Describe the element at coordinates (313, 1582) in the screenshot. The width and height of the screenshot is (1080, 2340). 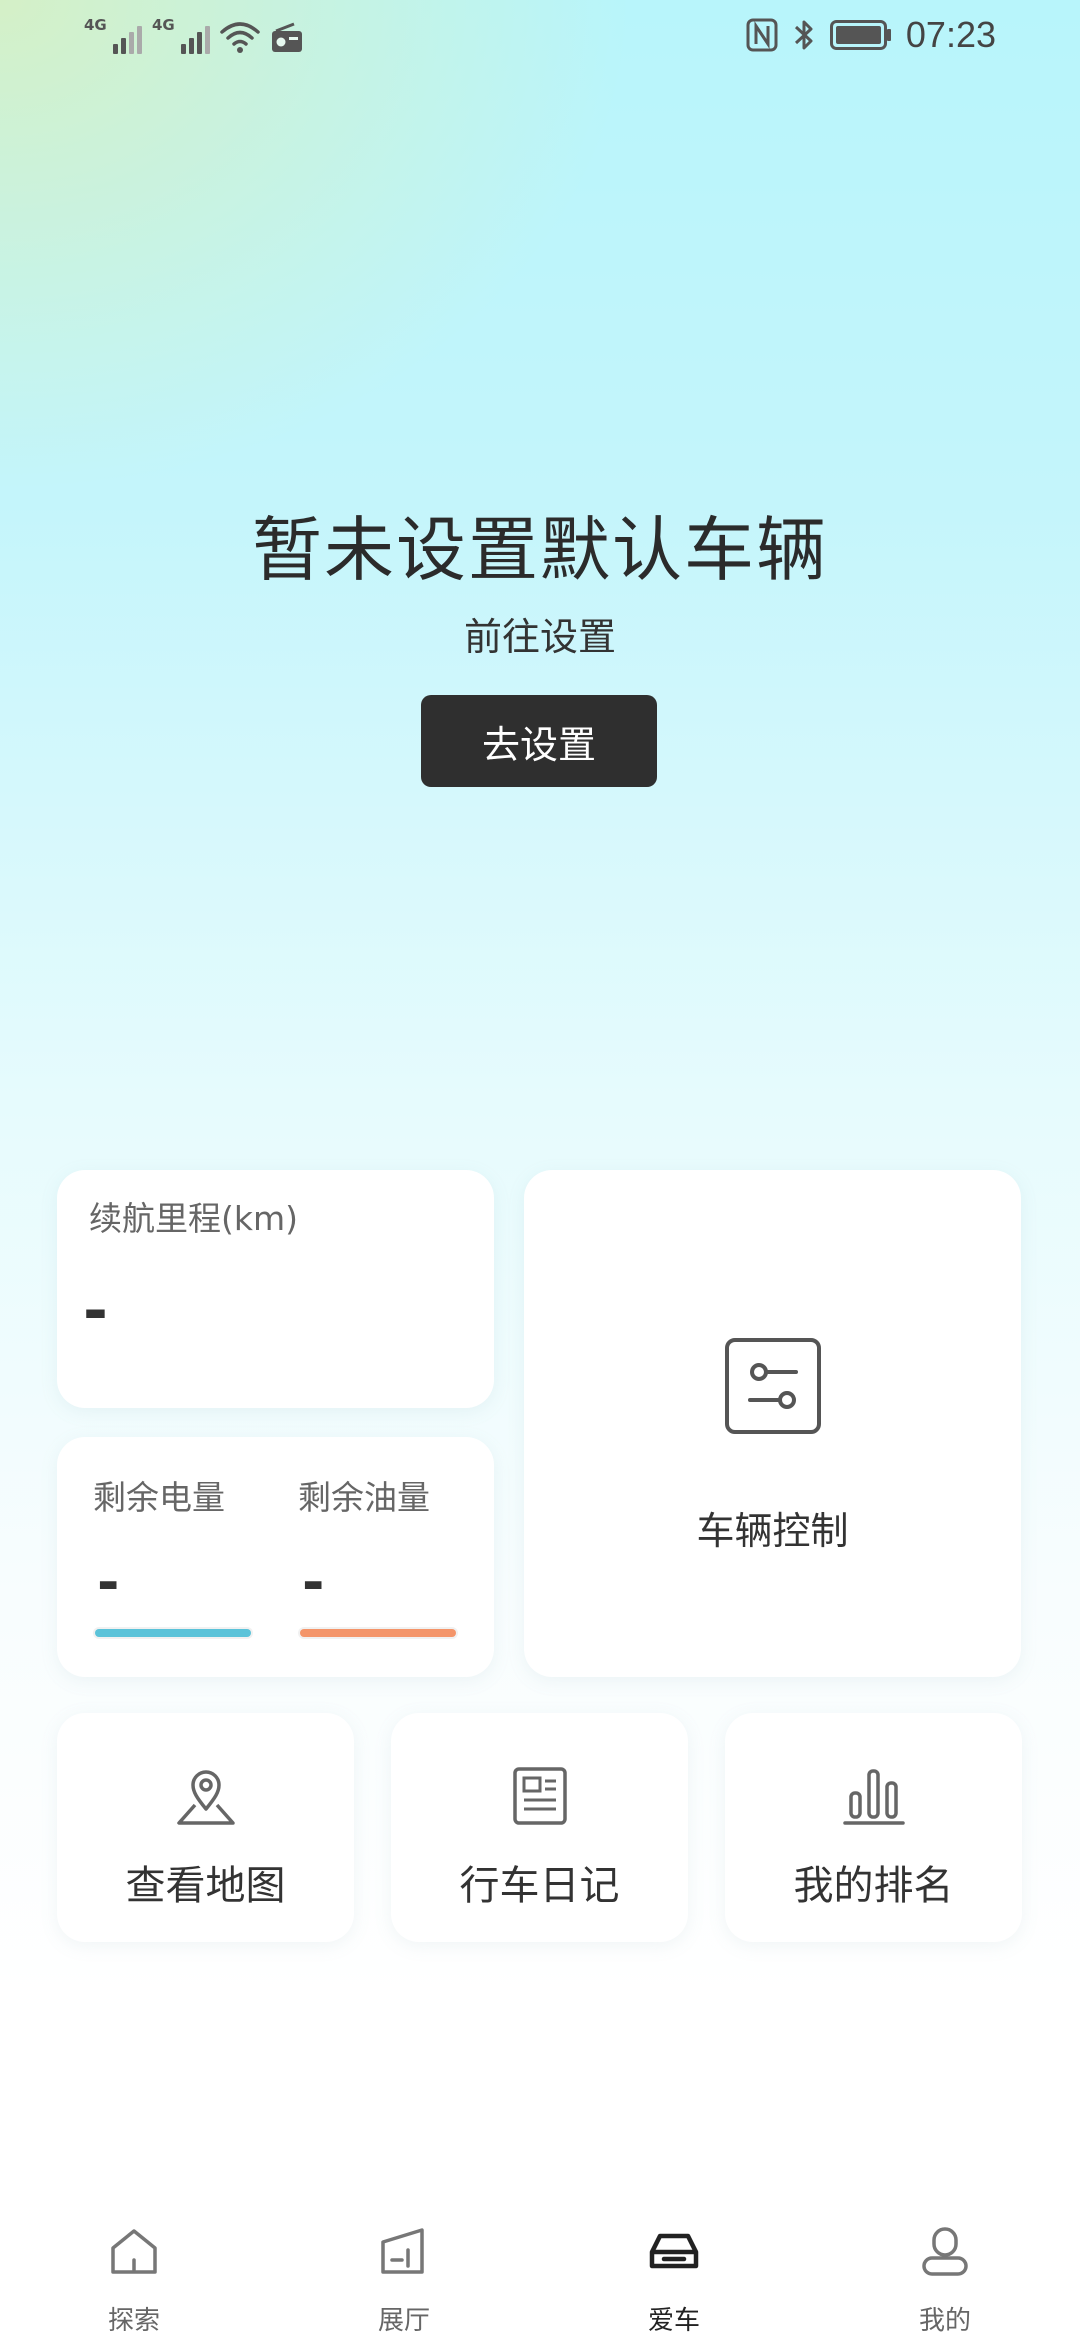
I see `fuel-value: -` at that location.